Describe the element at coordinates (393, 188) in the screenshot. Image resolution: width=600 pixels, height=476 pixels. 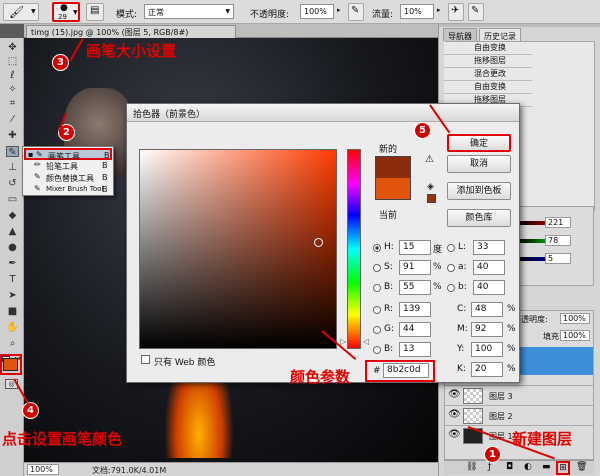
I see `current-color-swatch` at that location.